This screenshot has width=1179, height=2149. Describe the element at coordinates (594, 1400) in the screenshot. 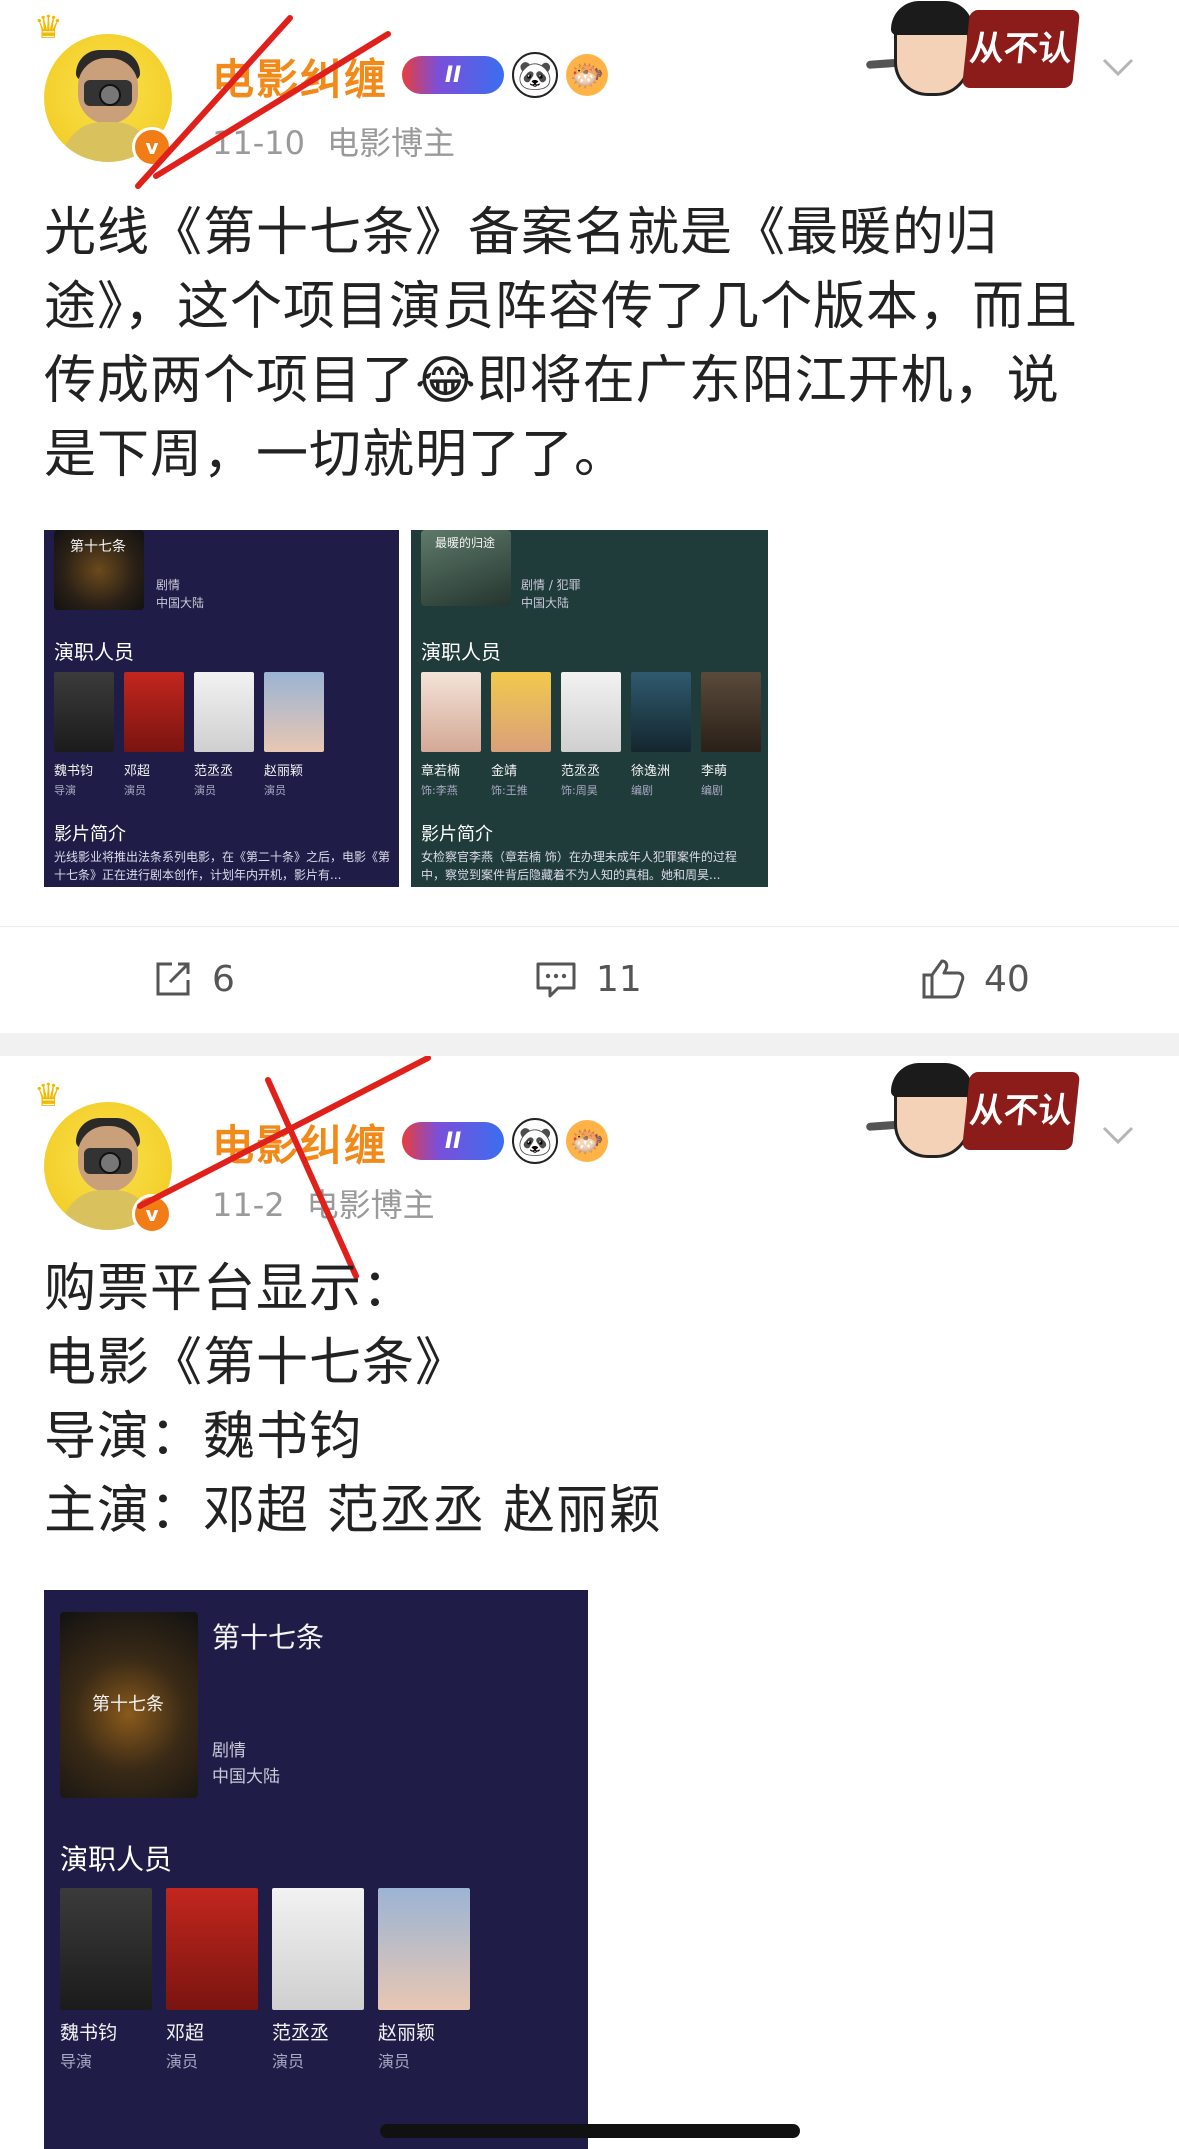

I see `post-text: 购票平台显示： 电影《第十七条》 导演：魏书钧 主演：邓超 范丞丞 赵丽颖` at that location.